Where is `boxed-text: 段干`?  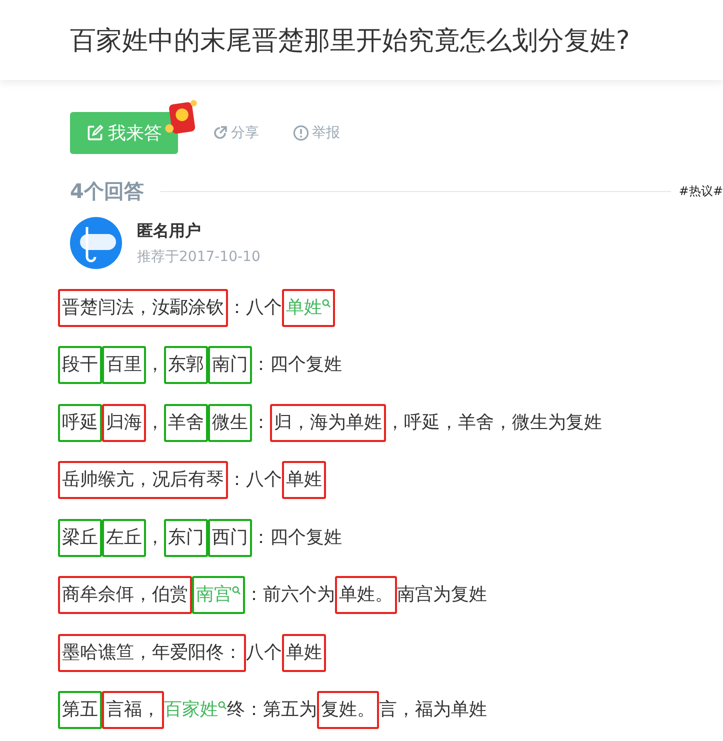 boxed-text: 段干 is located at coordinates (80, 365).